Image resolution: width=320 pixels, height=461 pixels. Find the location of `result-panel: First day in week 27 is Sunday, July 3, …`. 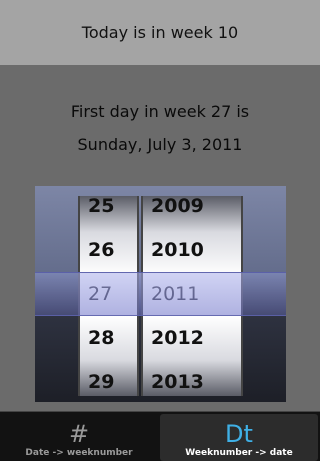

result-panel: First day in week 27 is Sunday, July 3, … is located at coordinates (160, 128).